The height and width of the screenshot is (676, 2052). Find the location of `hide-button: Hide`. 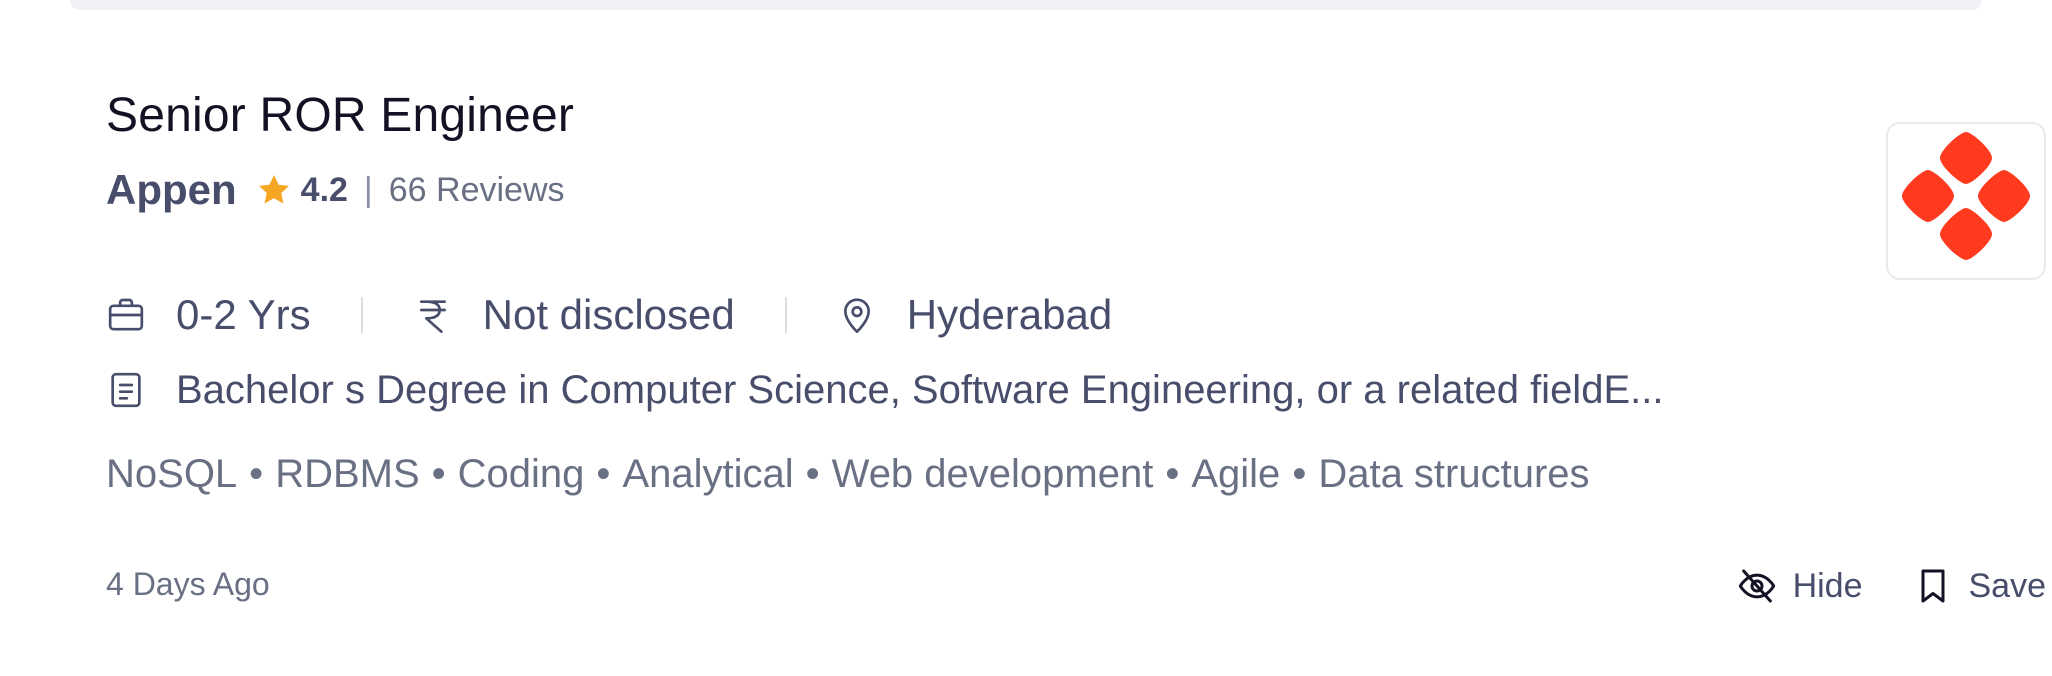

hide-button: Hide is located at coordinates (1800, 586).